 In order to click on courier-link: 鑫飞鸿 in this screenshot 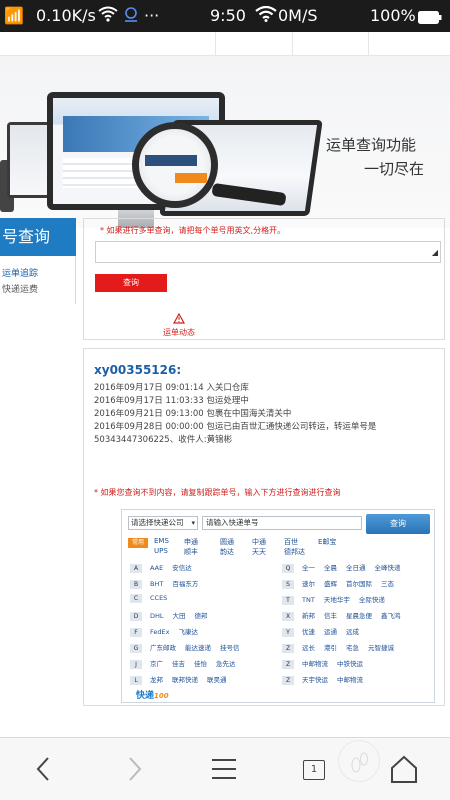, I will do `click(391, 615)`.